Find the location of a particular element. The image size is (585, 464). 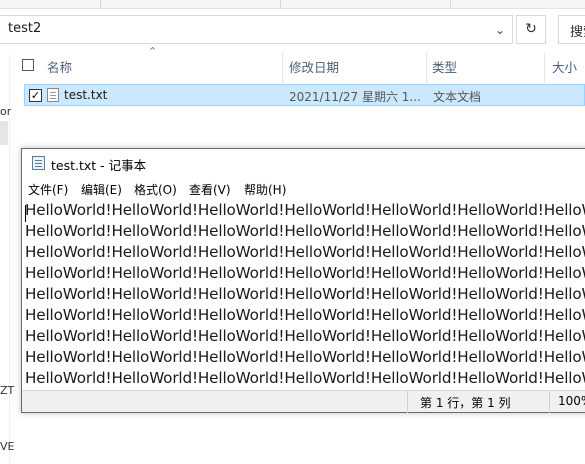

menu-help: 帮助(H) is located at coordinates (265, 189).